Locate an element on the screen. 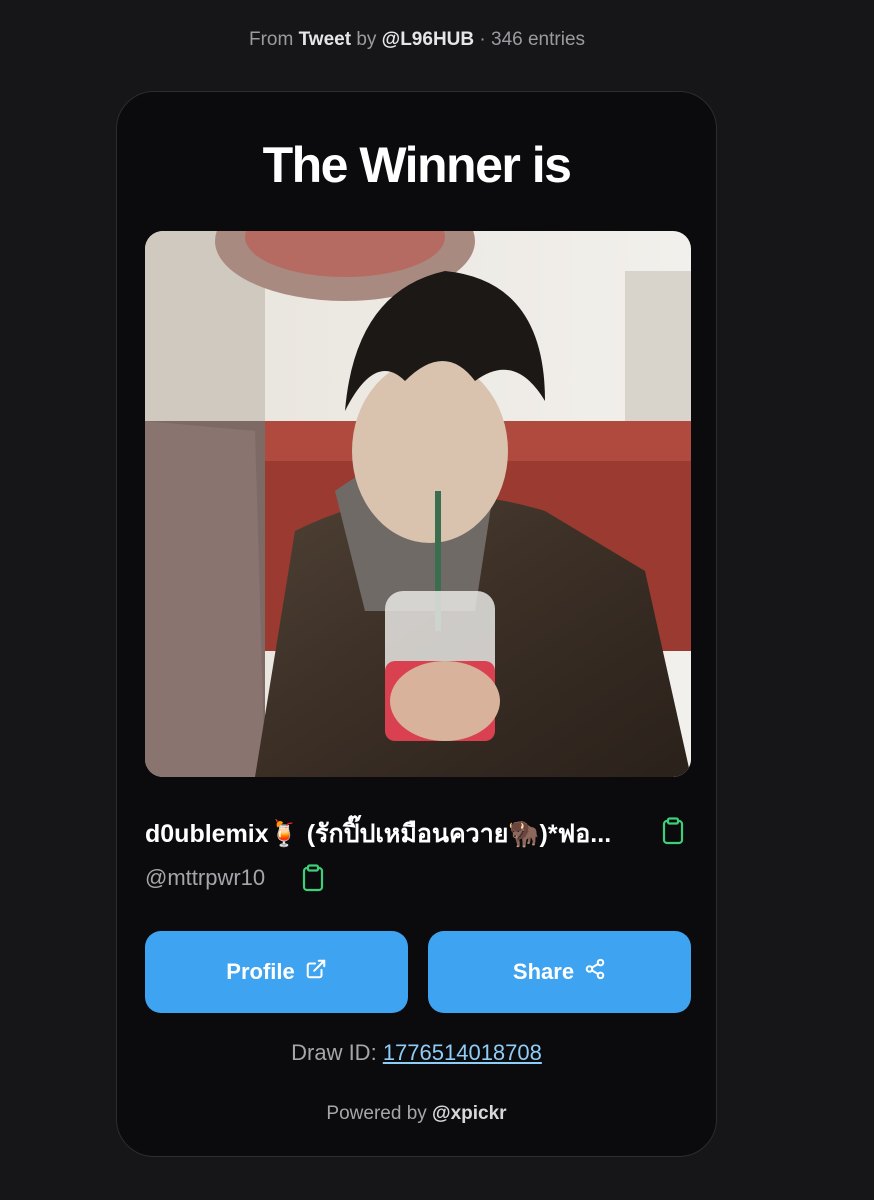 This screenshot has width=874, height=1200. powered-by-label: Powered by is located at coordinates (376, 1113).